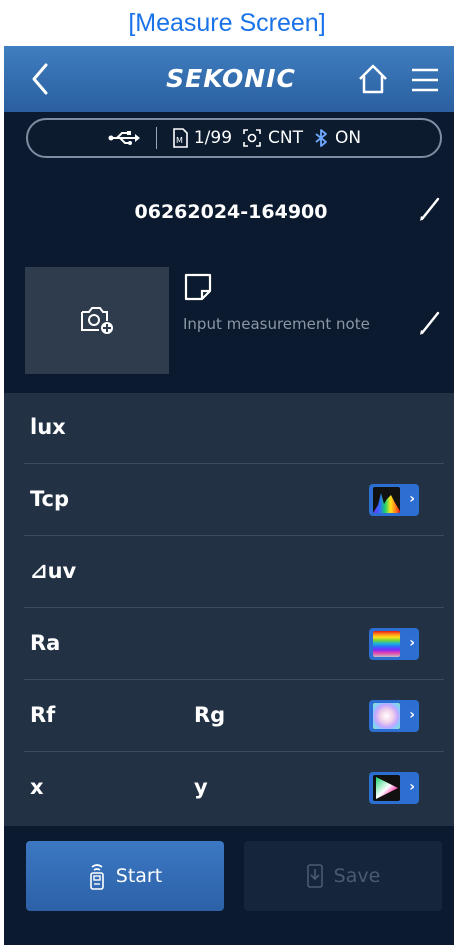 Image resolution: width=454 pixels, height=945 pixels. What do you see at coordinates (229, 79) in the screenshot?
I see `top-bar: SEKONIC` at bounding box center [229, 79].